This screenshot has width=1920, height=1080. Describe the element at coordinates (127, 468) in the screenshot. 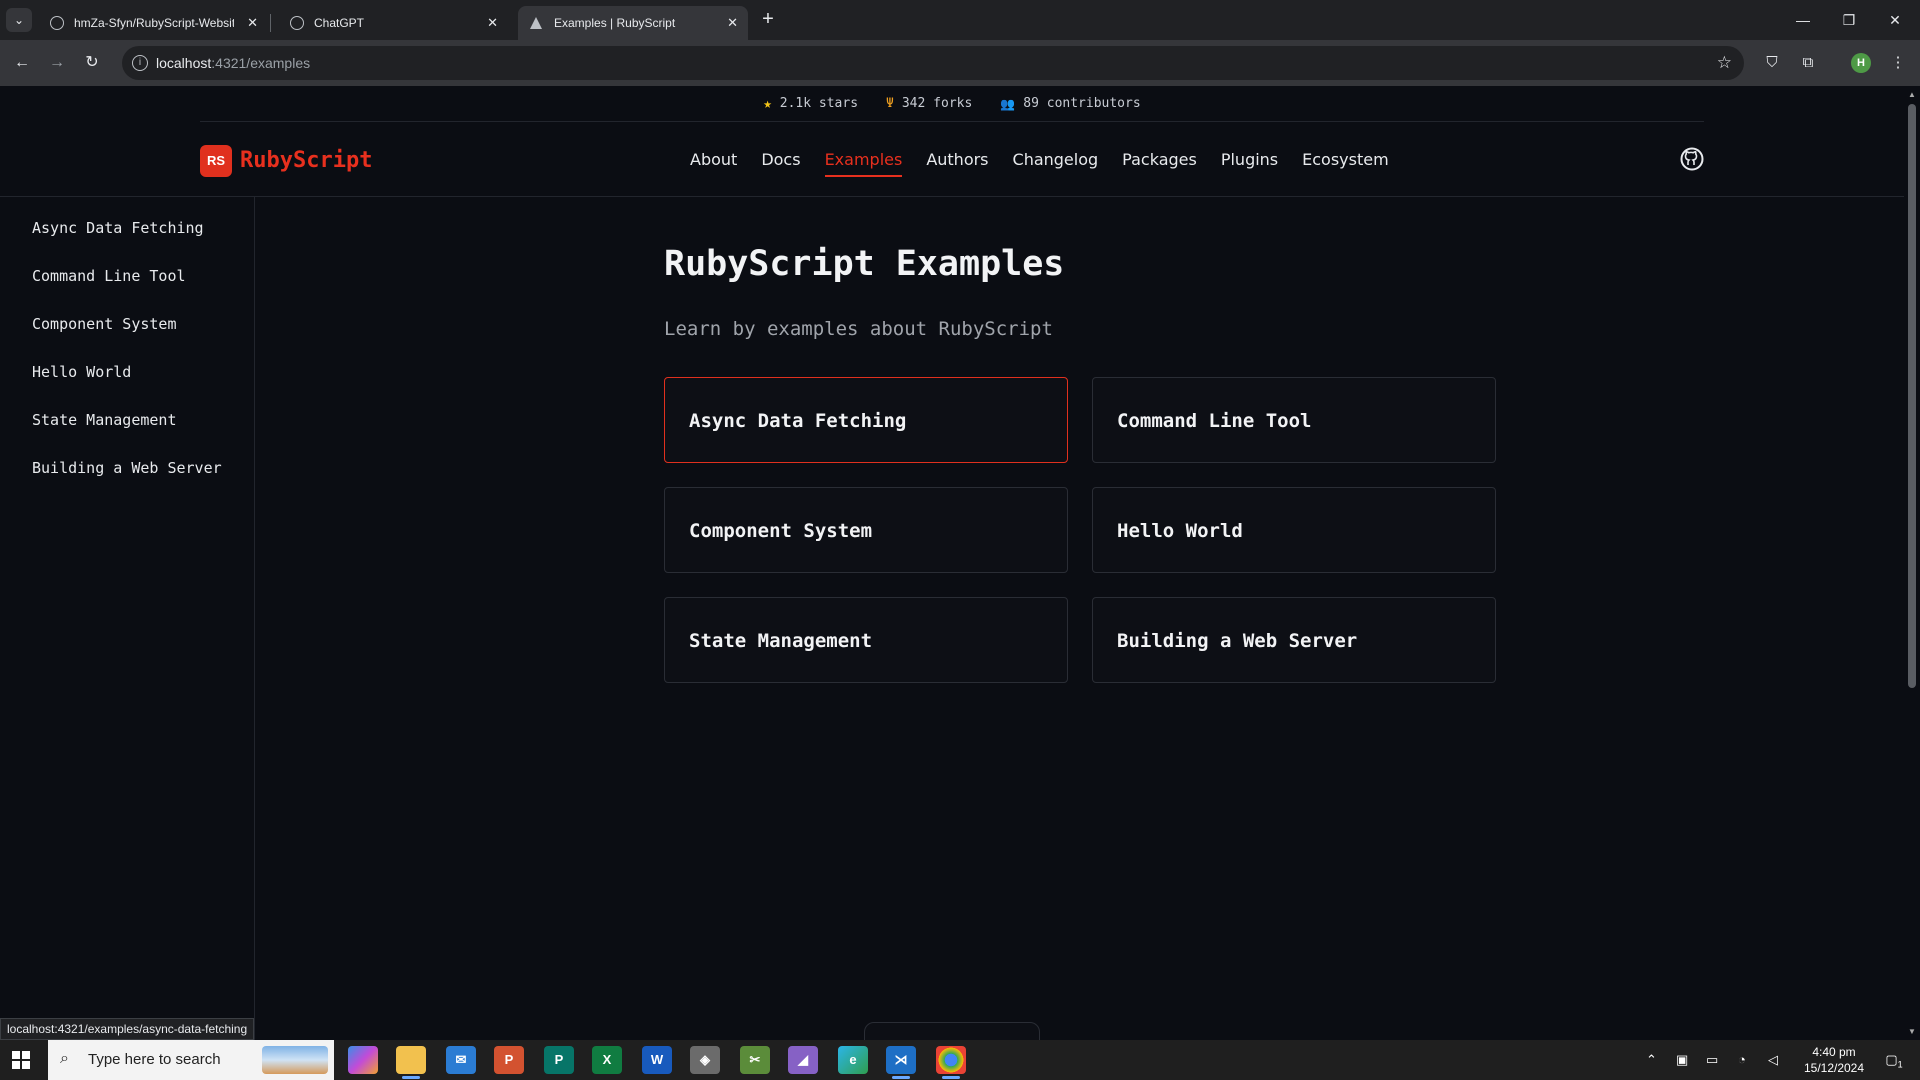

I see `sidebar-item-building-a-web-server: Building a Web Server` at that location.